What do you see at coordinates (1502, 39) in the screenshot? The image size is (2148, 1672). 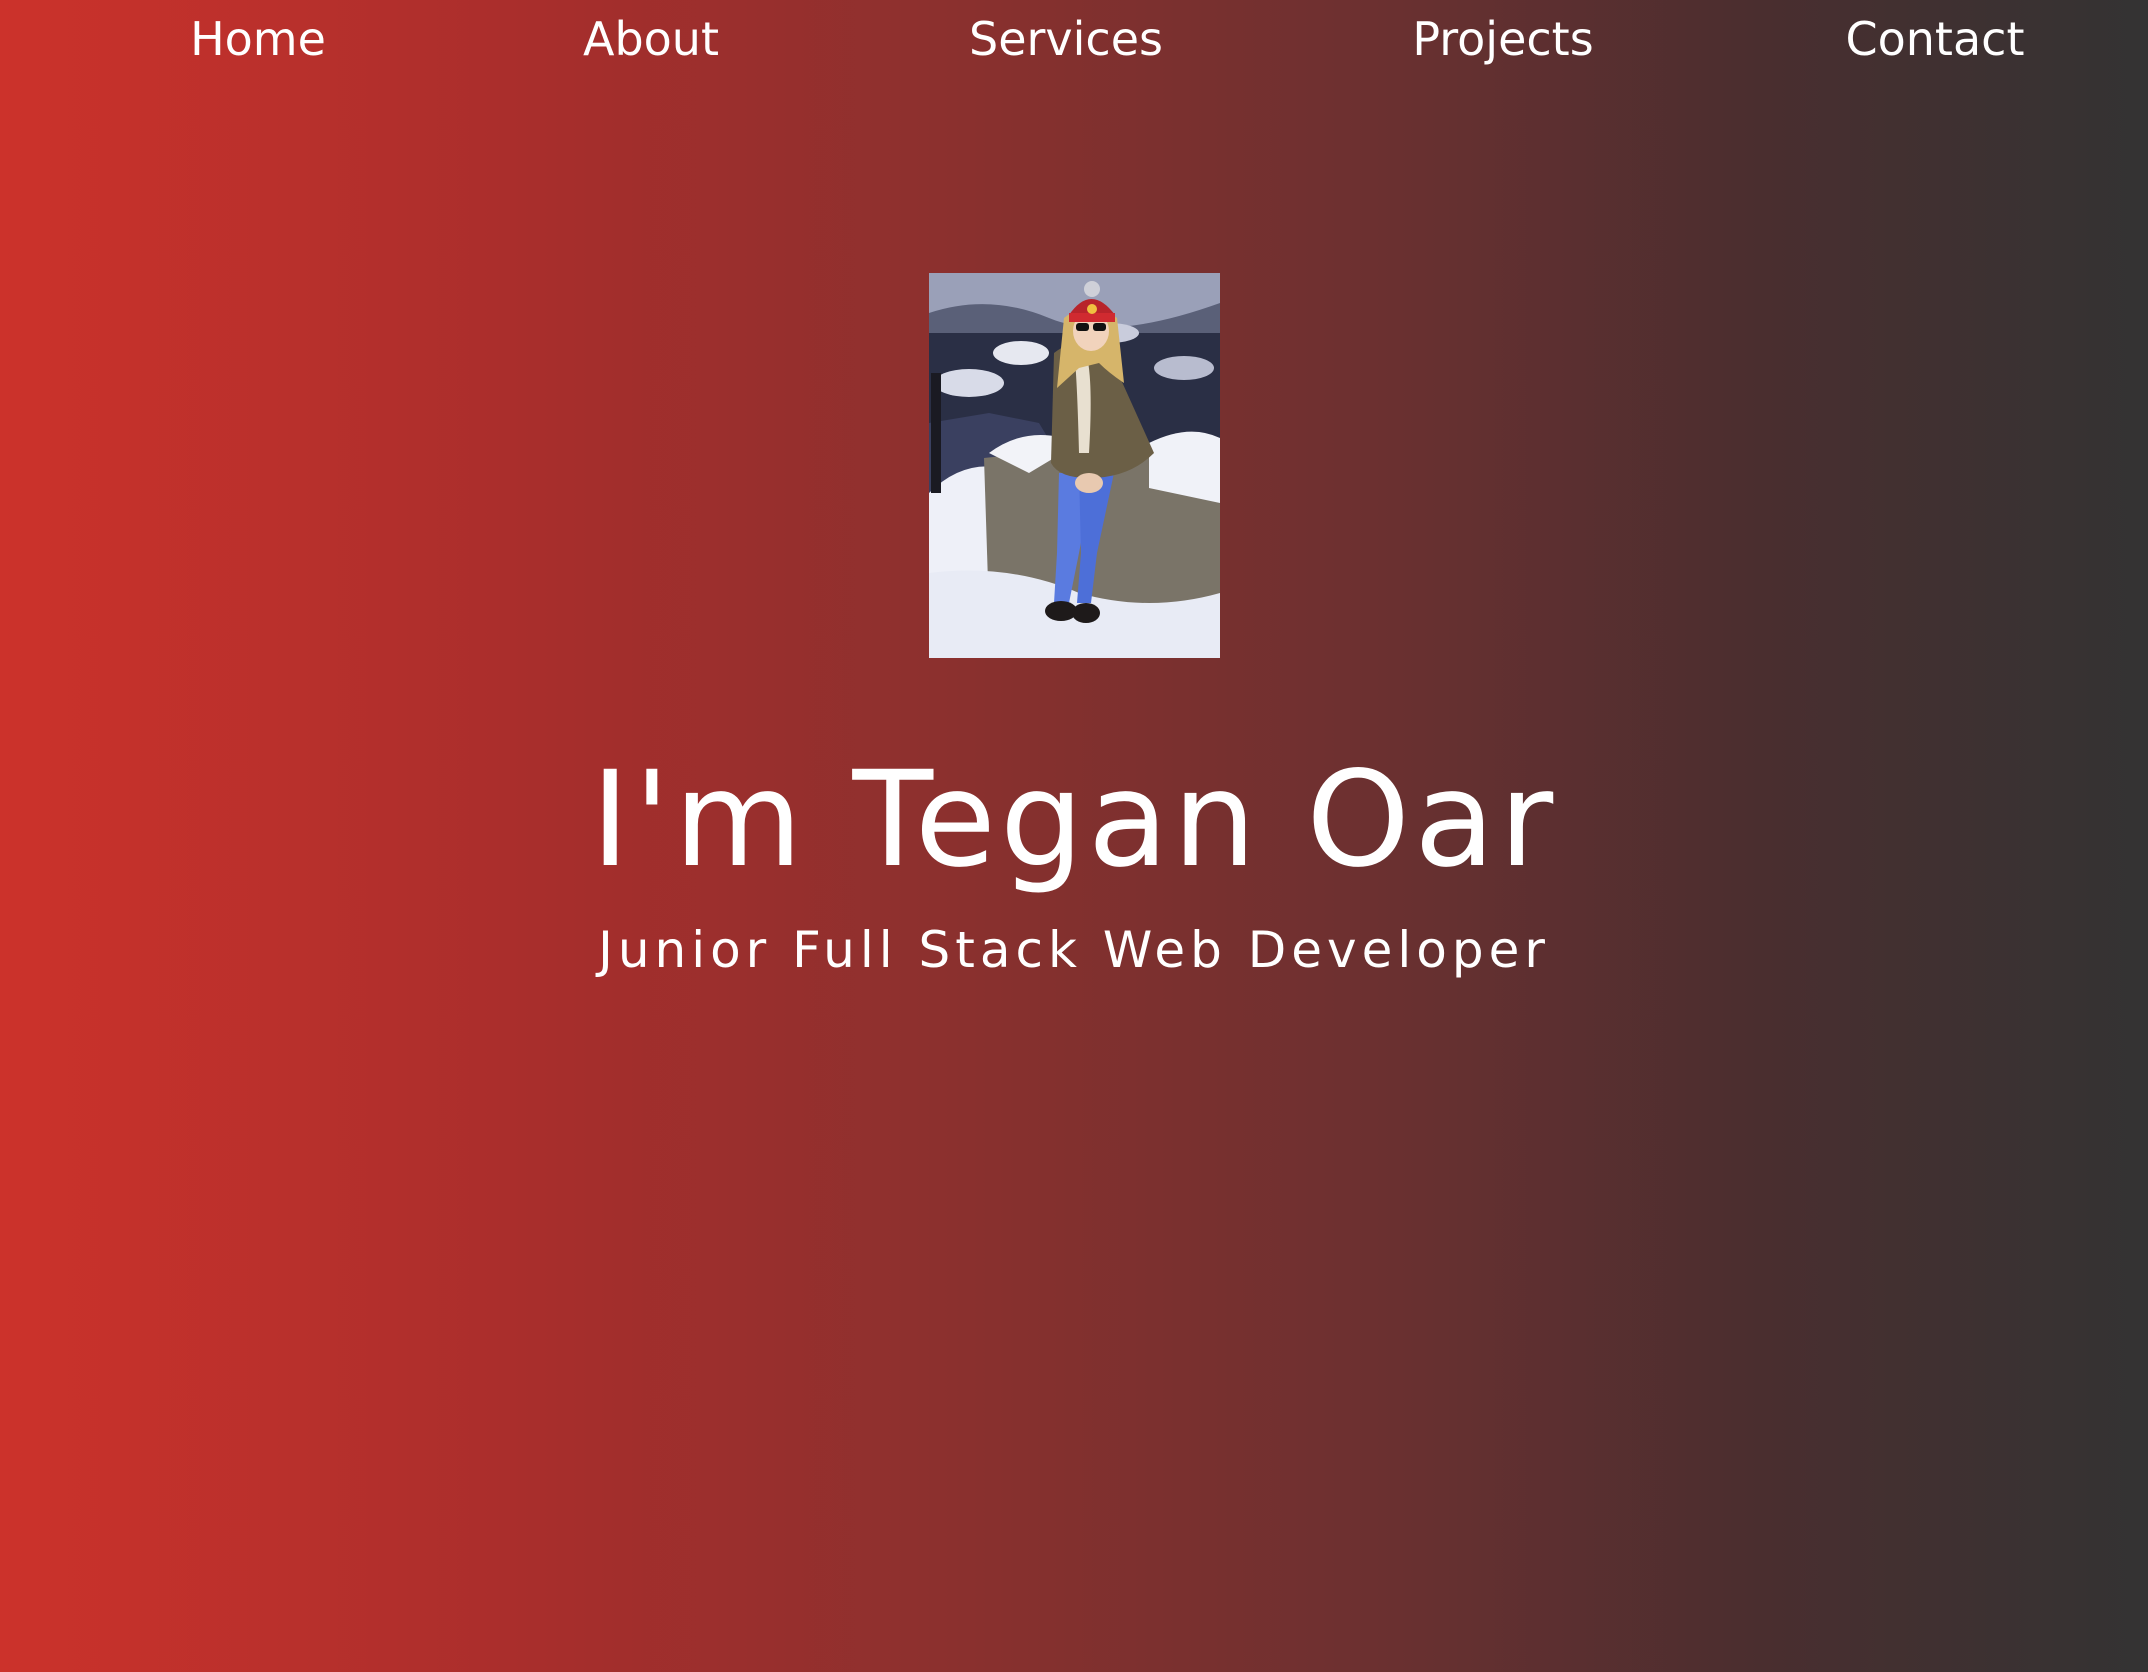 I see `nav-link-projects: Projects` at bounding box center [1502, 39].